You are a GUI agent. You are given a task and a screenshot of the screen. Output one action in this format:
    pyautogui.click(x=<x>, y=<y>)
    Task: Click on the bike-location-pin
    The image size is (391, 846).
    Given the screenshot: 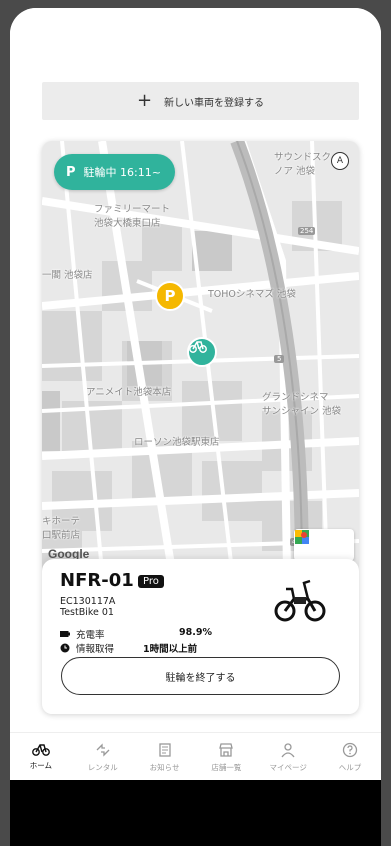 What is the action you would take?
    pyautogui.click(x=202, y=352)
    